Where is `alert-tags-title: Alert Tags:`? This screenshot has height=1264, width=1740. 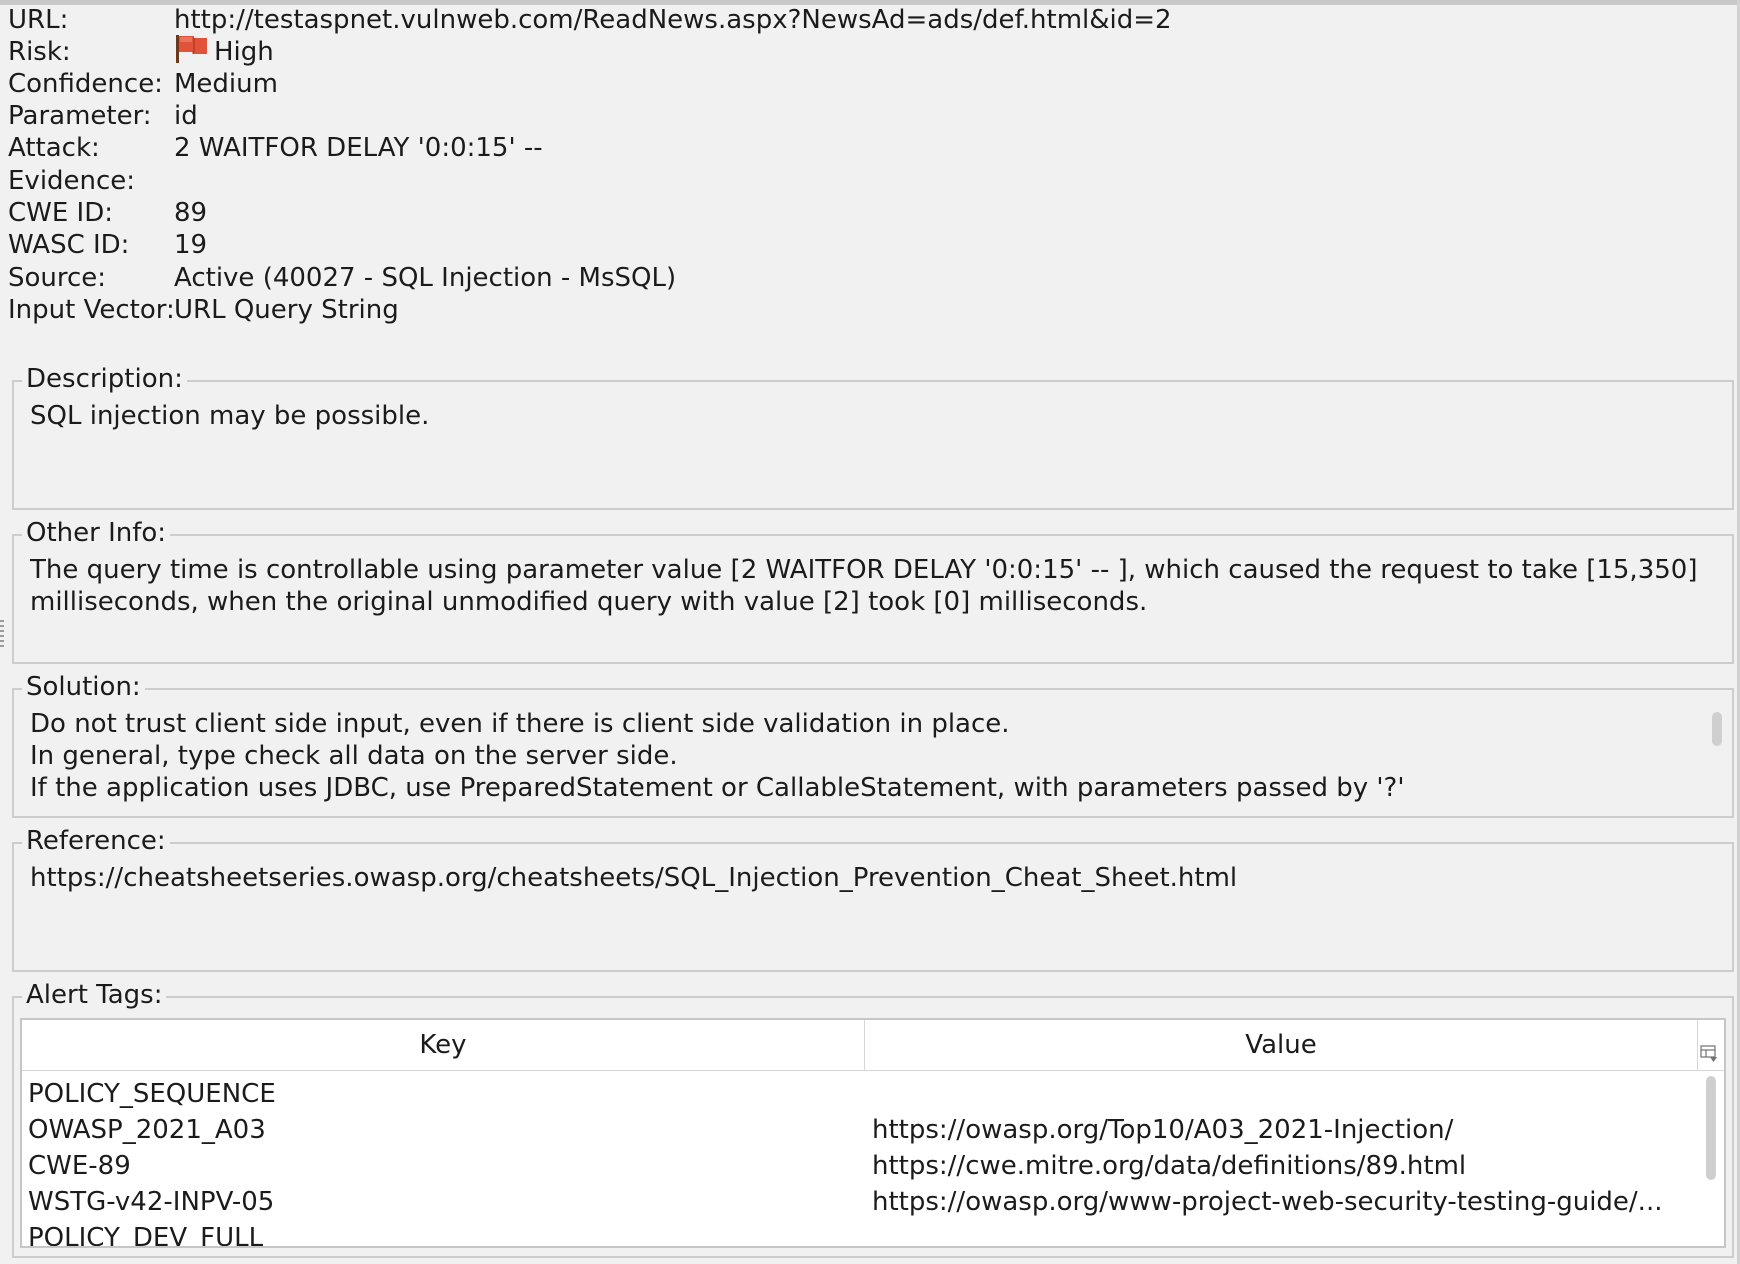 alert-tags-title: Alert Tags: is located at coordinates (94, 995).